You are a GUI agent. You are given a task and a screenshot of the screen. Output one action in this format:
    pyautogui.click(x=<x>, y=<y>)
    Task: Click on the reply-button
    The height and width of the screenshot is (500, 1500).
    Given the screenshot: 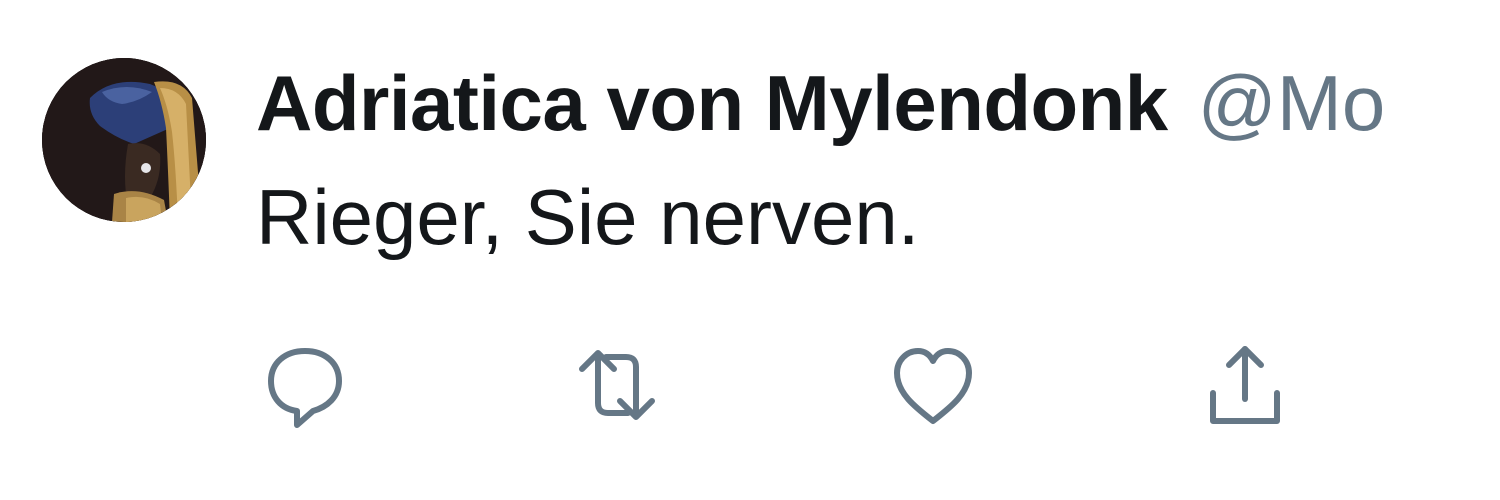 What is the action you would take?
    pyautogui.click(x=305, y=385)
    